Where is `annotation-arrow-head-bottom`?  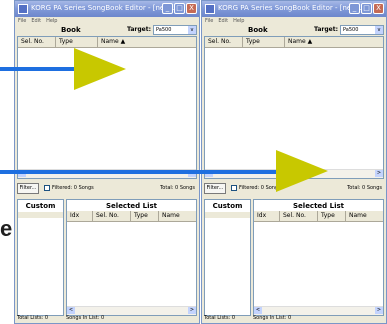
annotation-arrow-head-bottom is located at coordinates (302, 171).